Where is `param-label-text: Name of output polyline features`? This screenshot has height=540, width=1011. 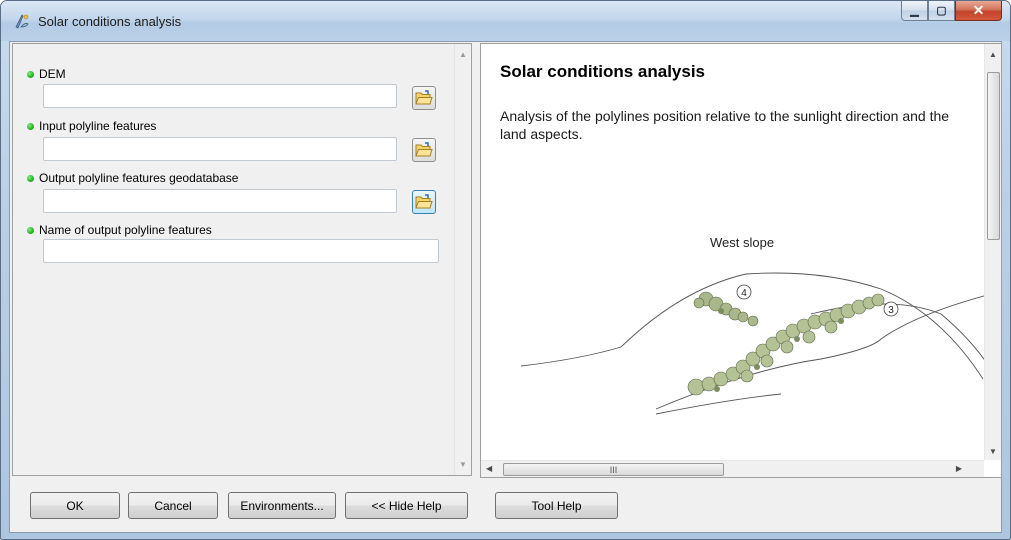 param-label-text: Name of output polyline features is located at coordinates (125, 230).